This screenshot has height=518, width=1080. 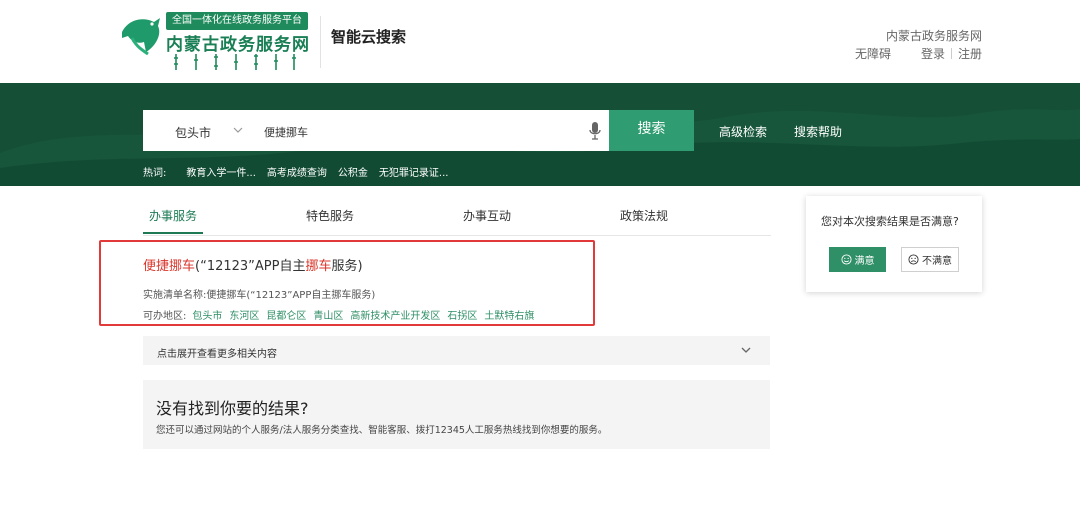 I want to click on hot-words-label: 热词:, so click(x=155, y=173).